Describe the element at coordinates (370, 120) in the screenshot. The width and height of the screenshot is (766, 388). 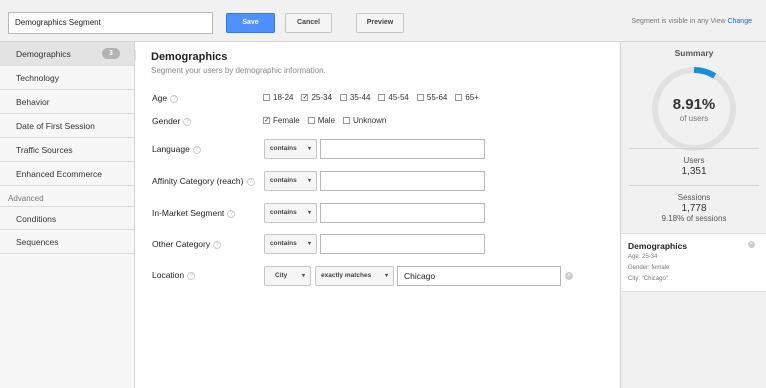
I see `checkbox-label: Unknown` at that location.